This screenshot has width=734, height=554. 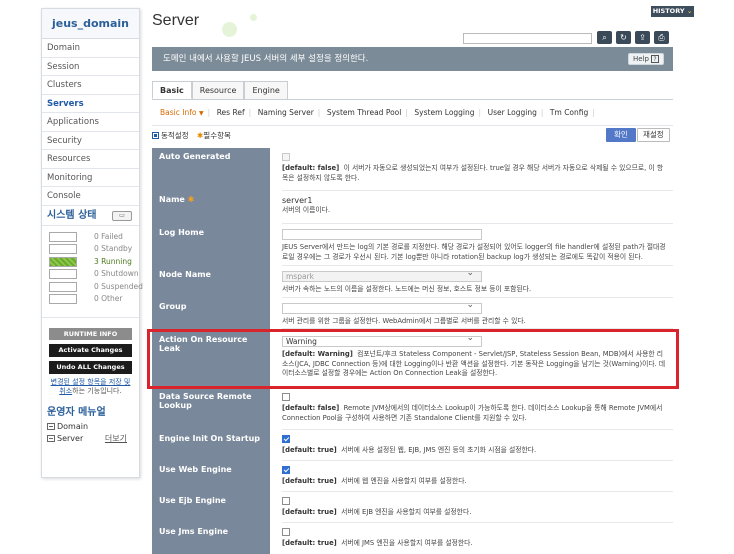 I want to click on tab-basic: Basic, so click(x=172, y=90).